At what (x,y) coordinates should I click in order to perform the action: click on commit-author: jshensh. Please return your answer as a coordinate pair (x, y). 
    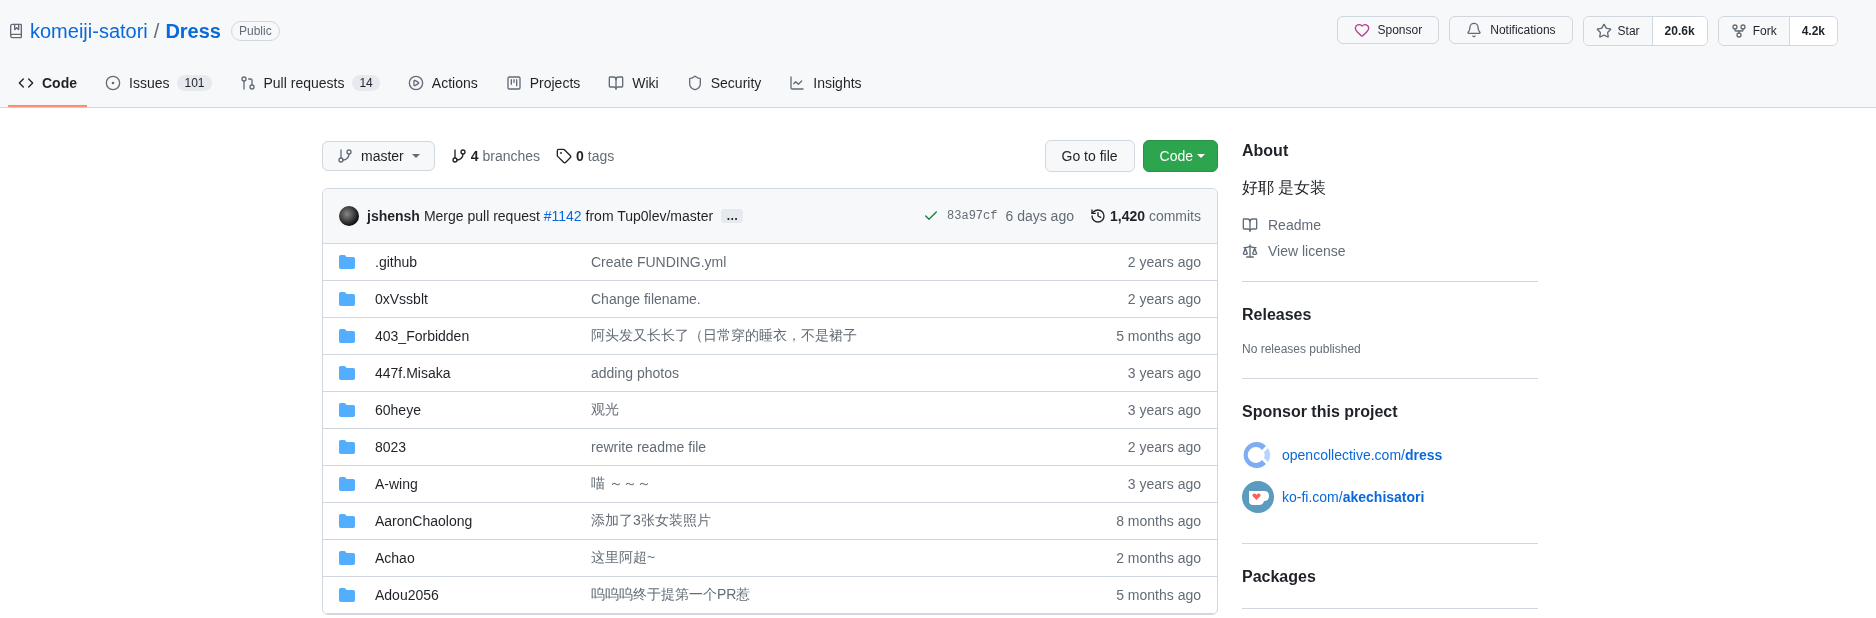
    Looking at the image, I should click on (393, 216).